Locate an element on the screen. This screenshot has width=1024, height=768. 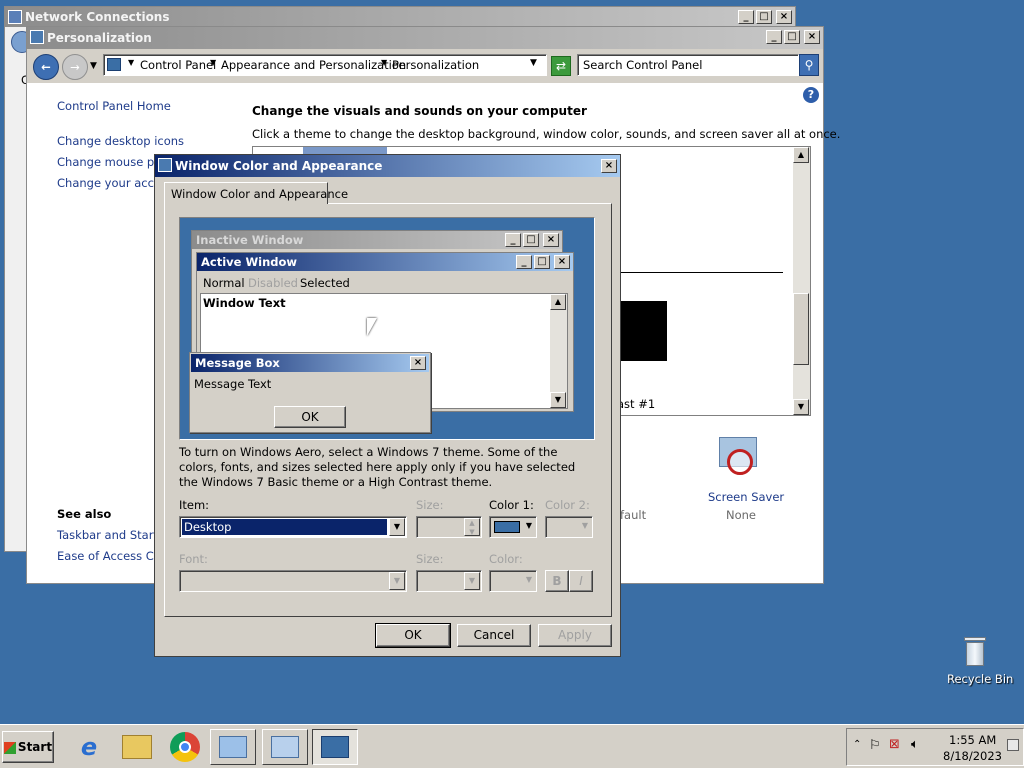
screen-saver-value: None is located at coordinates (741, 515).